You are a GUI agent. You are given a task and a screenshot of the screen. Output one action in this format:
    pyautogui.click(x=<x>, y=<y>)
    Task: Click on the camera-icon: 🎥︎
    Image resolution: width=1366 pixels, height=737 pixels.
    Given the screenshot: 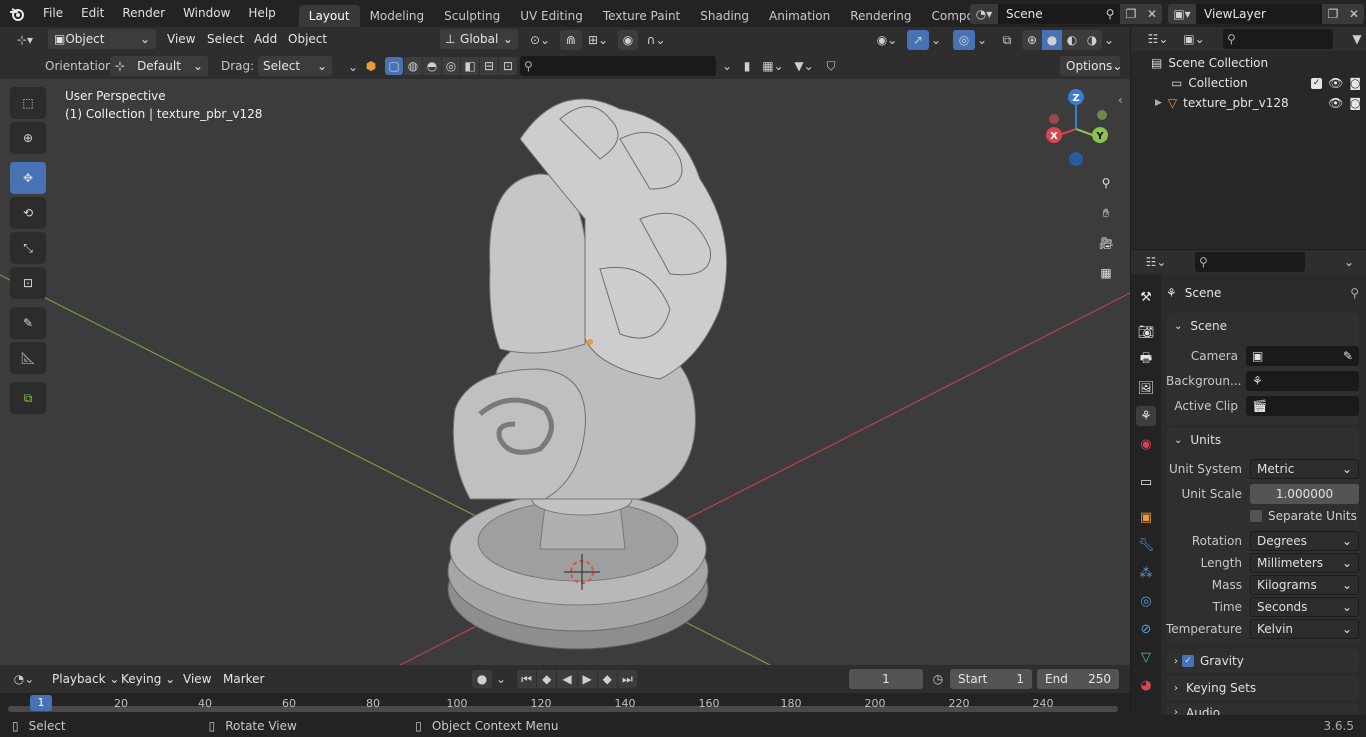 What is the action you would take?
    pyautogui.click(x=1106, y=243)
    